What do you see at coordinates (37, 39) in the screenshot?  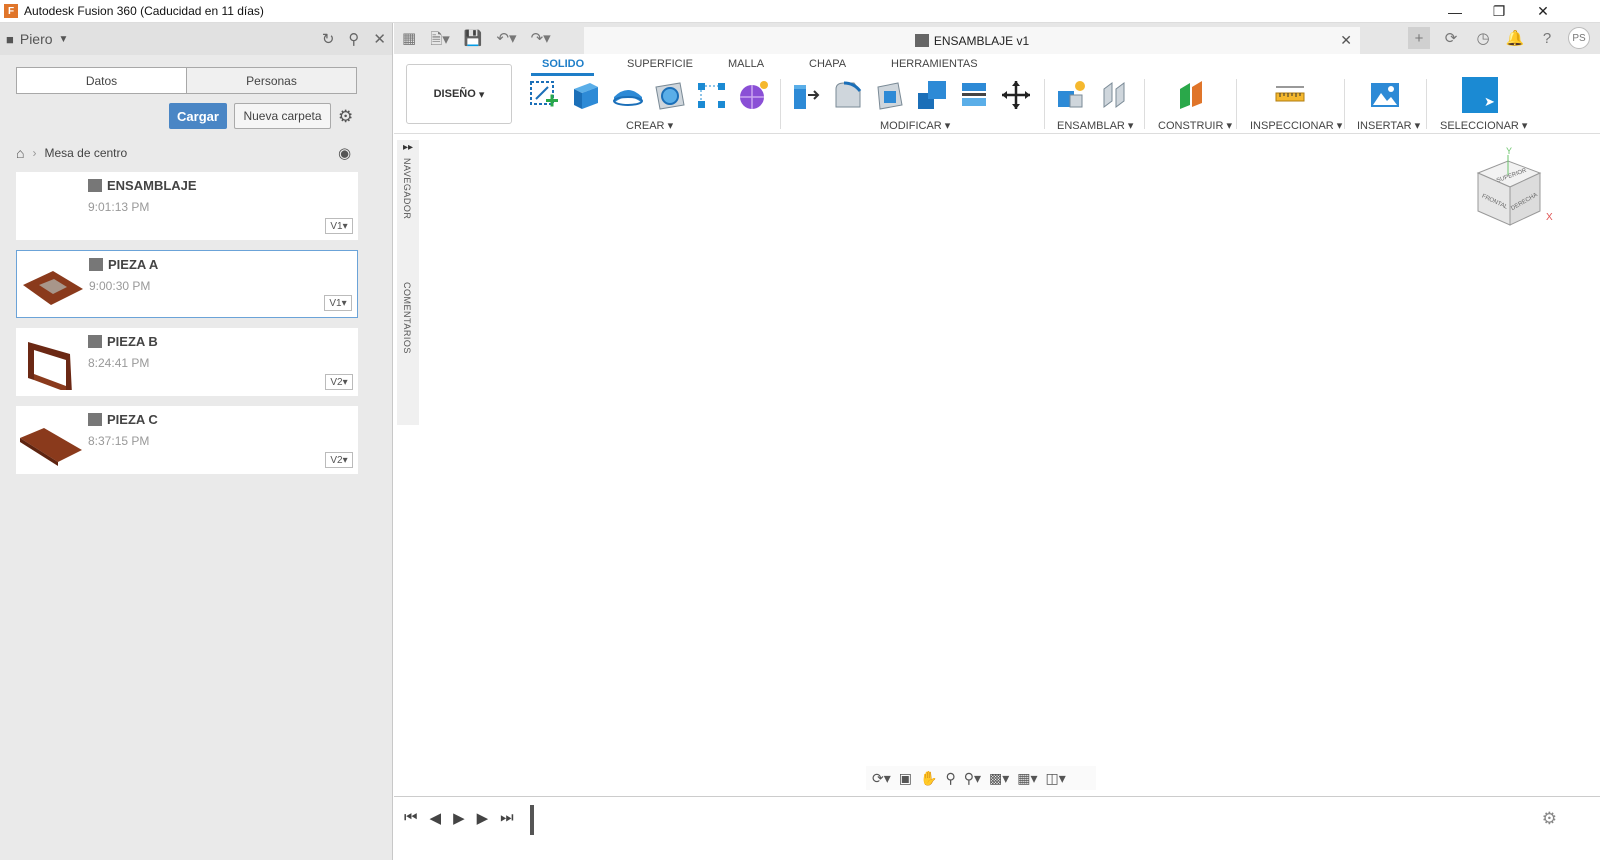 I see `user-menu: ■ Piero ▼` at bounding box center [37, 39].